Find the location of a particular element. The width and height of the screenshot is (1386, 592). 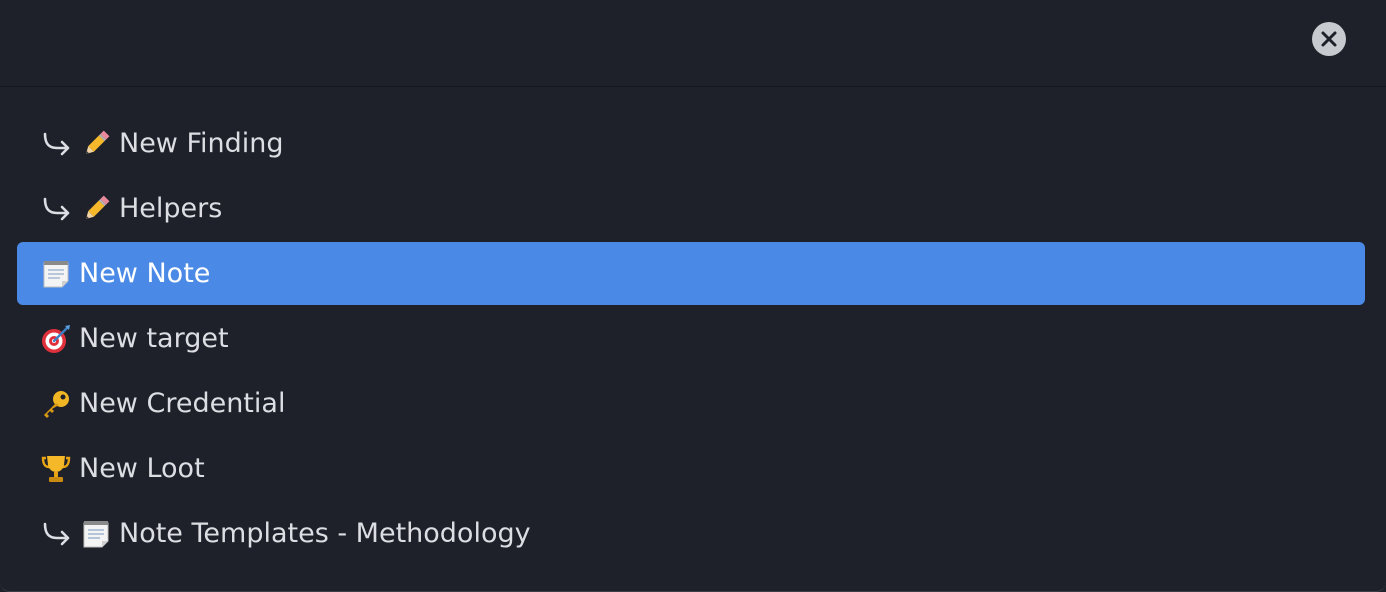

suggestion-label: New Note is located at coordinates (145, 273).